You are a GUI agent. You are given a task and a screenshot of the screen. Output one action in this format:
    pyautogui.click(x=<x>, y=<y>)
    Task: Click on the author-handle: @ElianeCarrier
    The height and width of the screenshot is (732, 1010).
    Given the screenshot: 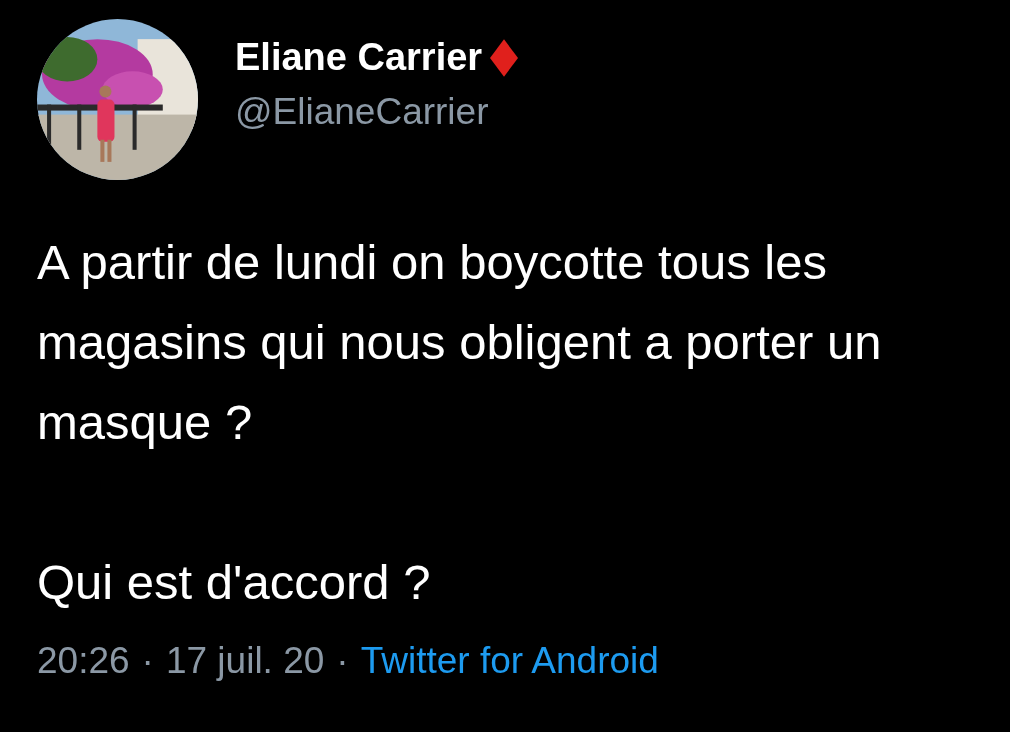 What is the action you would take?
    pyautogui.click(x=377, y=112)
    